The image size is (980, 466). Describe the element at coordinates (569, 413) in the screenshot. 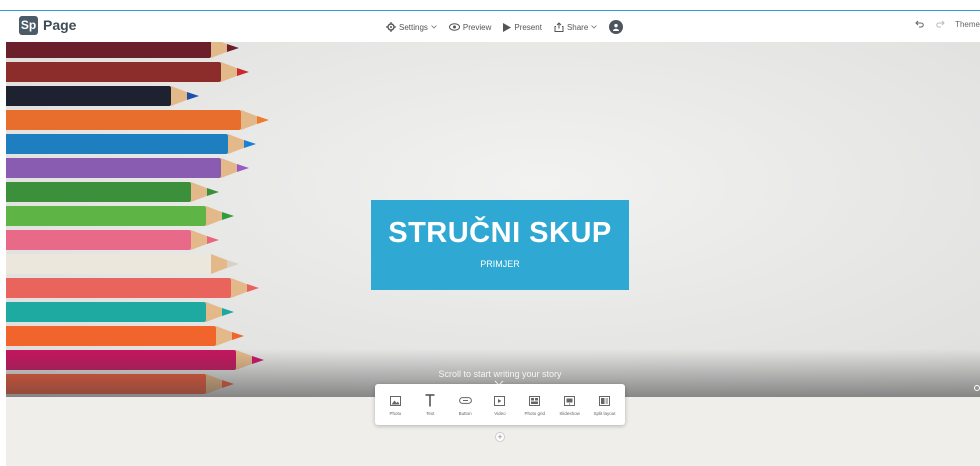

I see `tool-label: Slideshow` at that location.